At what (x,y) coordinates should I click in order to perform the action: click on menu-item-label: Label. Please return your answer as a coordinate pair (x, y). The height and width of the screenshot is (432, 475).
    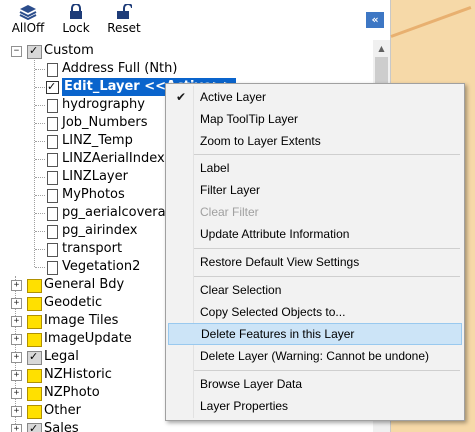
    Looking at the image, I should click on (315, 168).